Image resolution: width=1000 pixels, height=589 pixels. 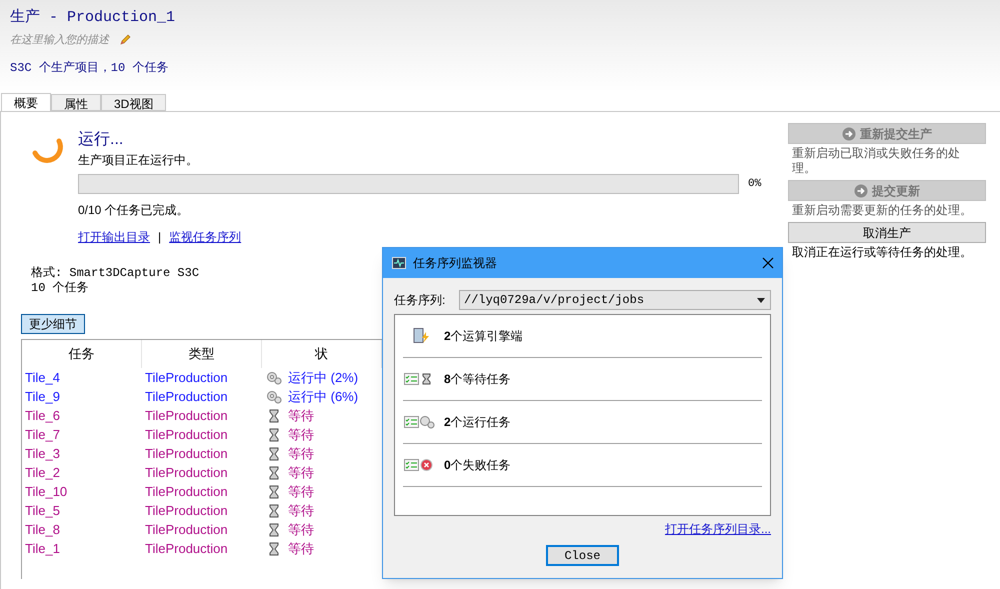 What do you see at coordinates (582, 555) in the screenshot?
I see `close-button: Close` at bounding box center [582, 555].